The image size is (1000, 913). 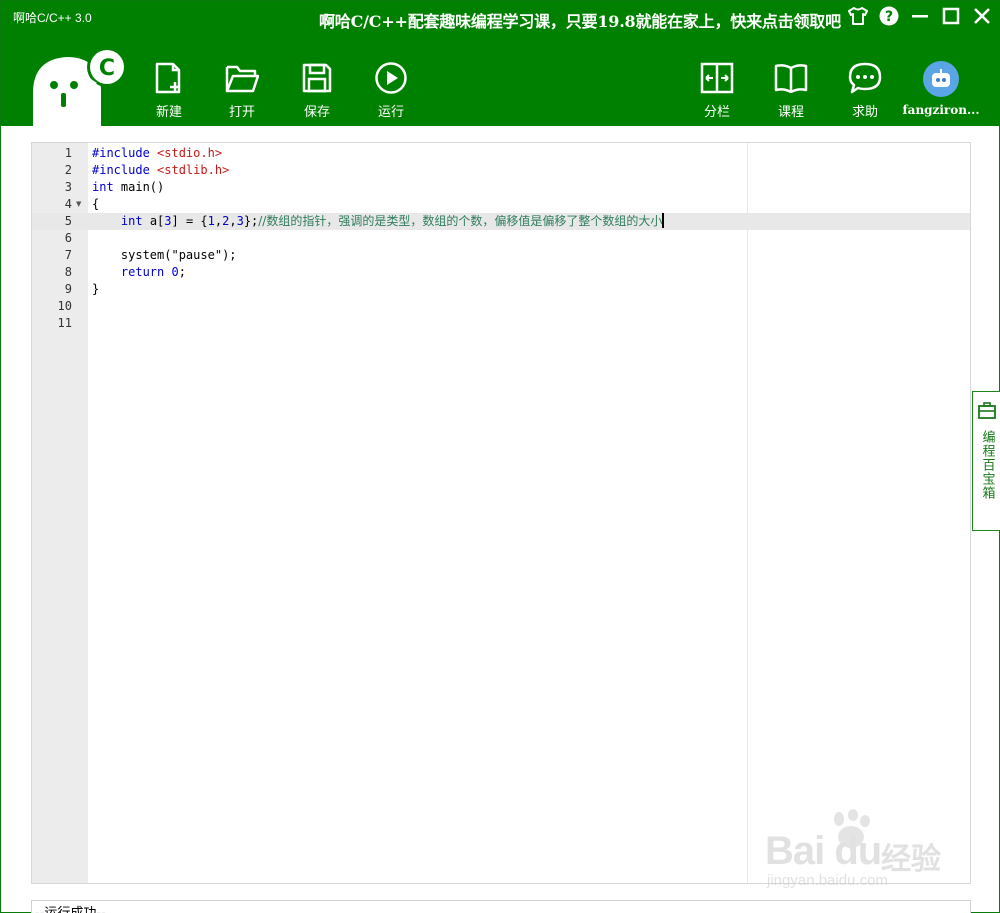 I want to click on code-line: 11, so click(x=501, y=323).